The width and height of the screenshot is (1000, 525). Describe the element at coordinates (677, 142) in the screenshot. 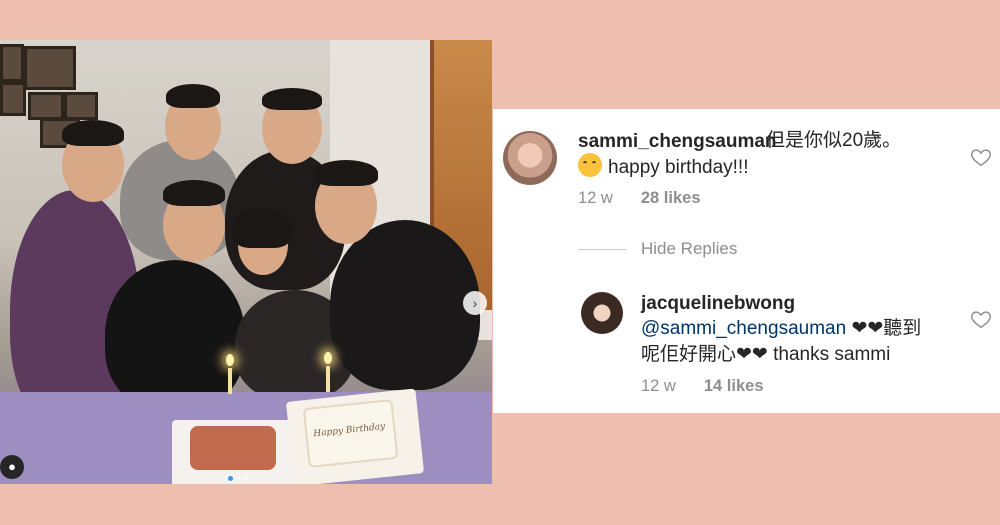

I see `comment-username: sammi_chengsauman` at that location.